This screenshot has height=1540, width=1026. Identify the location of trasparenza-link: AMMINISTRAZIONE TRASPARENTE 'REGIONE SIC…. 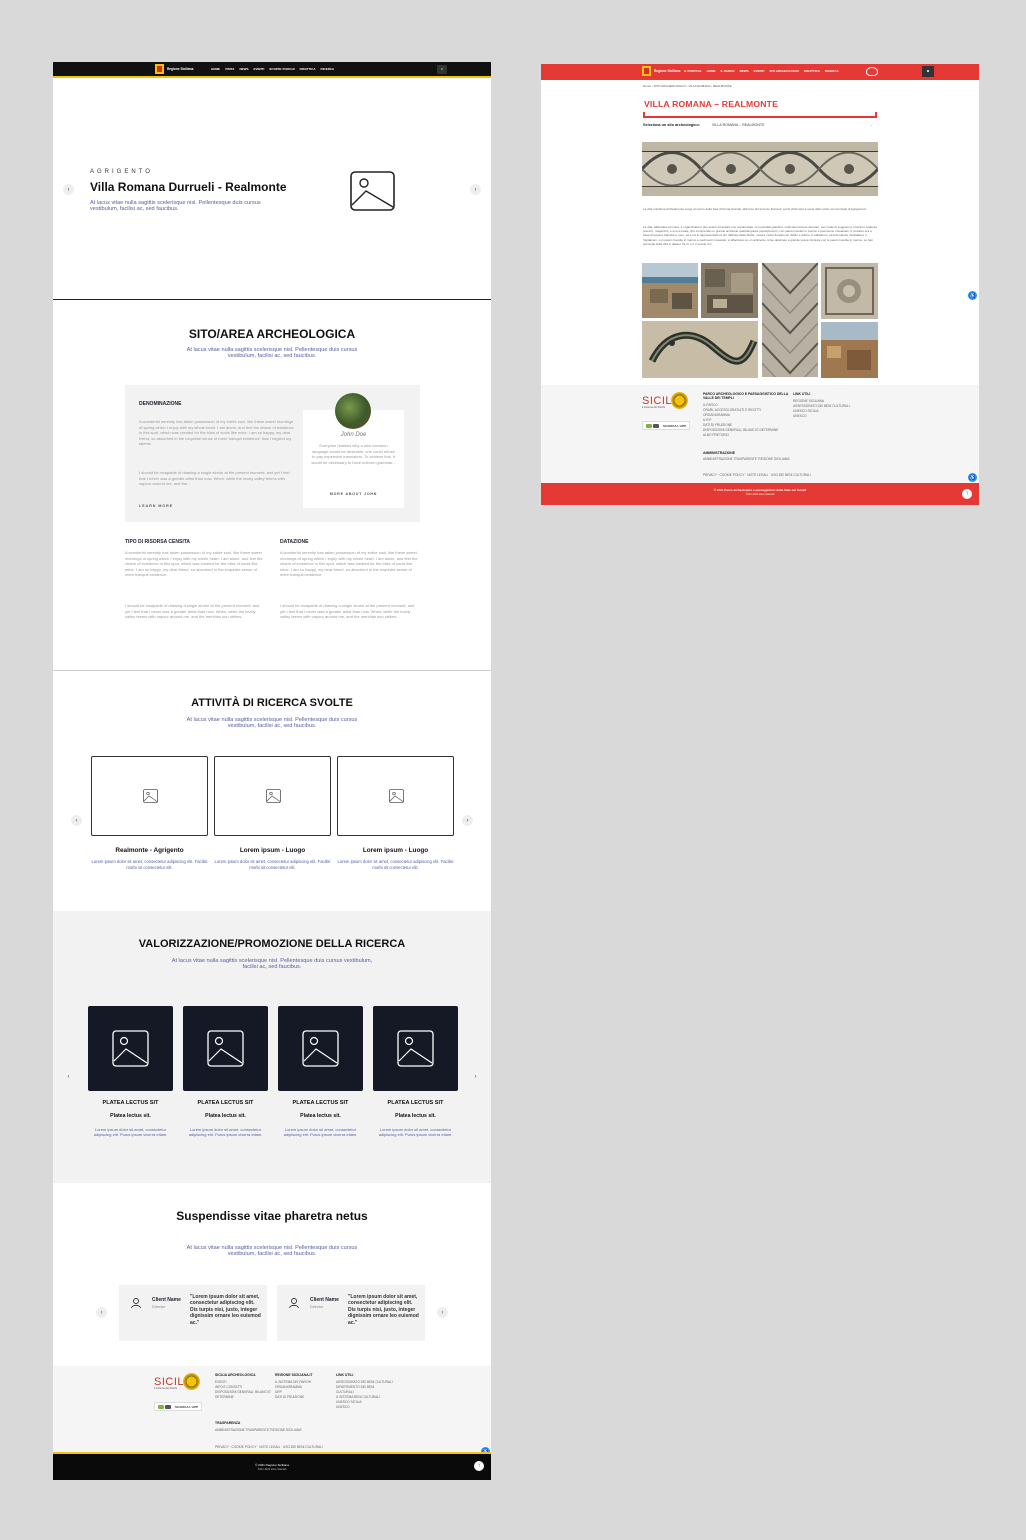
(258, 1430).